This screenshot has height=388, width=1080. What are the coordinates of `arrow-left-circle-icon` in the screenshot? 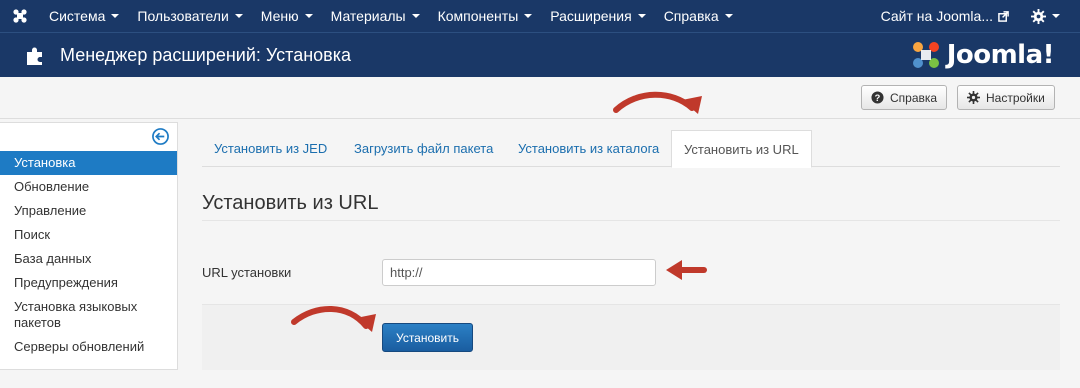 It's located at (160, 136).